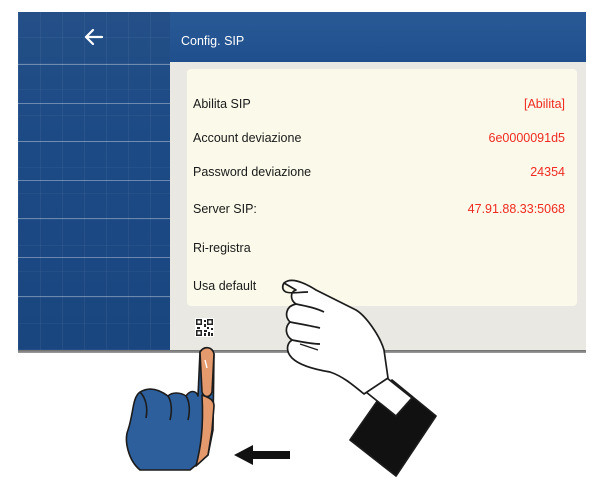  I want to click on swipe-hand-icon, so click(359, 378).